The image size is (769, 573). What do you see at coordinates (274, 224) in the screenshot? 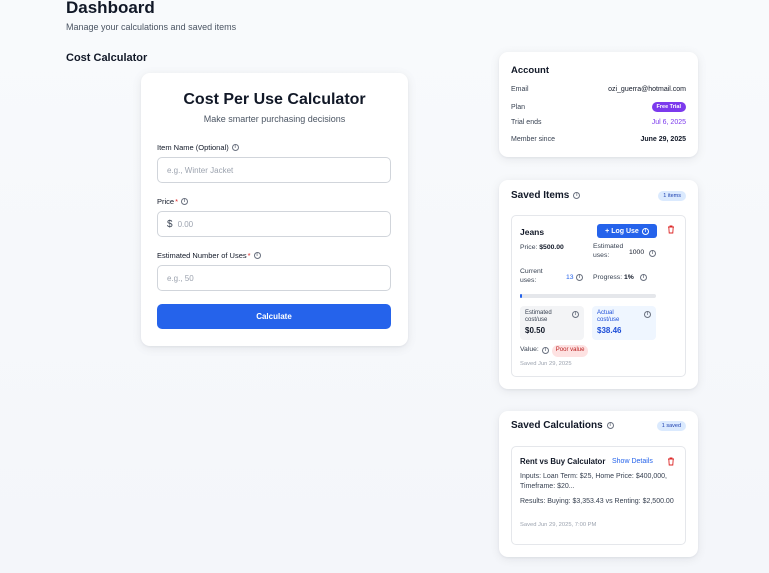
I see `price-input: $ 0.00` at bounding box center [274, 224].